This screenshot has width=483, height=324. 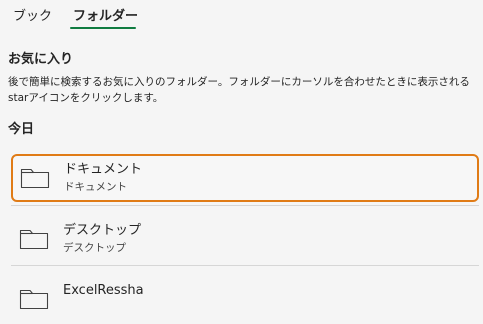 I want to click on favorites-heading: お気に入り, so click(x=41, y=59).